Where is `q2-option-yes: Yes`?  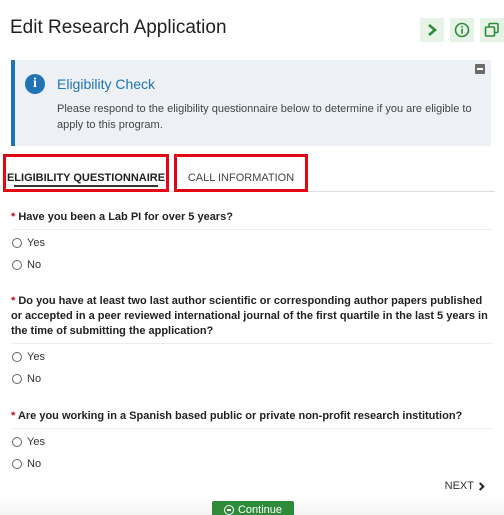
q2-option-yes: Yes is located at coordinates (28, 357).